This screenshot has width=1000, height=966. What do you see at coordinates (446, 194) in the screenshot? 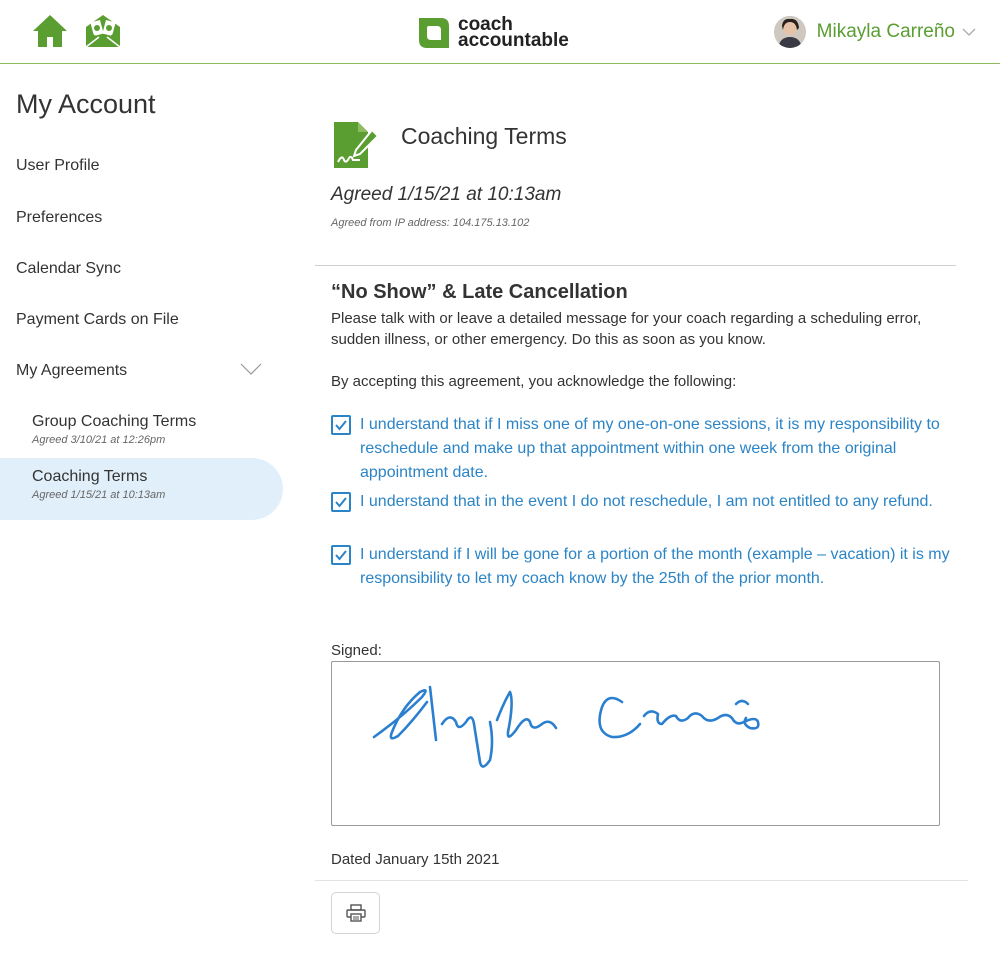
I see `agreed-timestamp: Agreed 1/15/21 at 10:13am` at bounding box center [446, 194].